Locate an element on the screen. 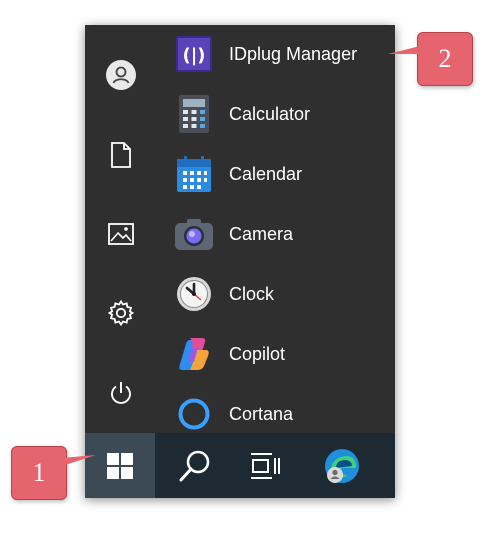 This screenshot has height=537, width=491. app-item-calendar: Calendar is located at coordinates (285, 174).